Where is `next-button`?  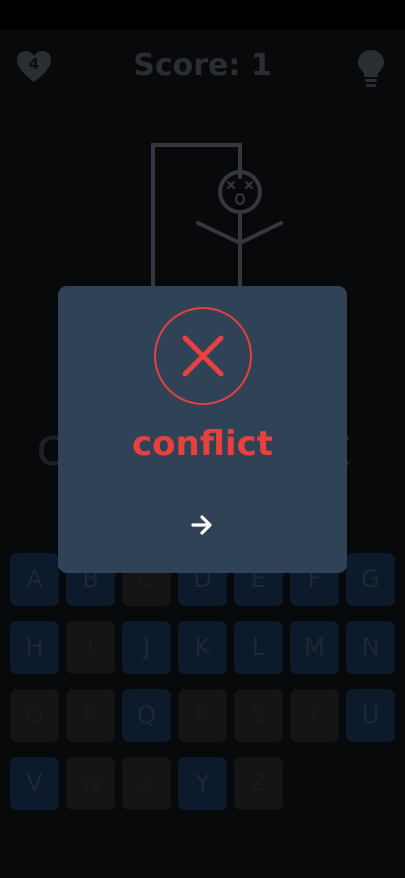 next-button is located at coordinates (202, 526).